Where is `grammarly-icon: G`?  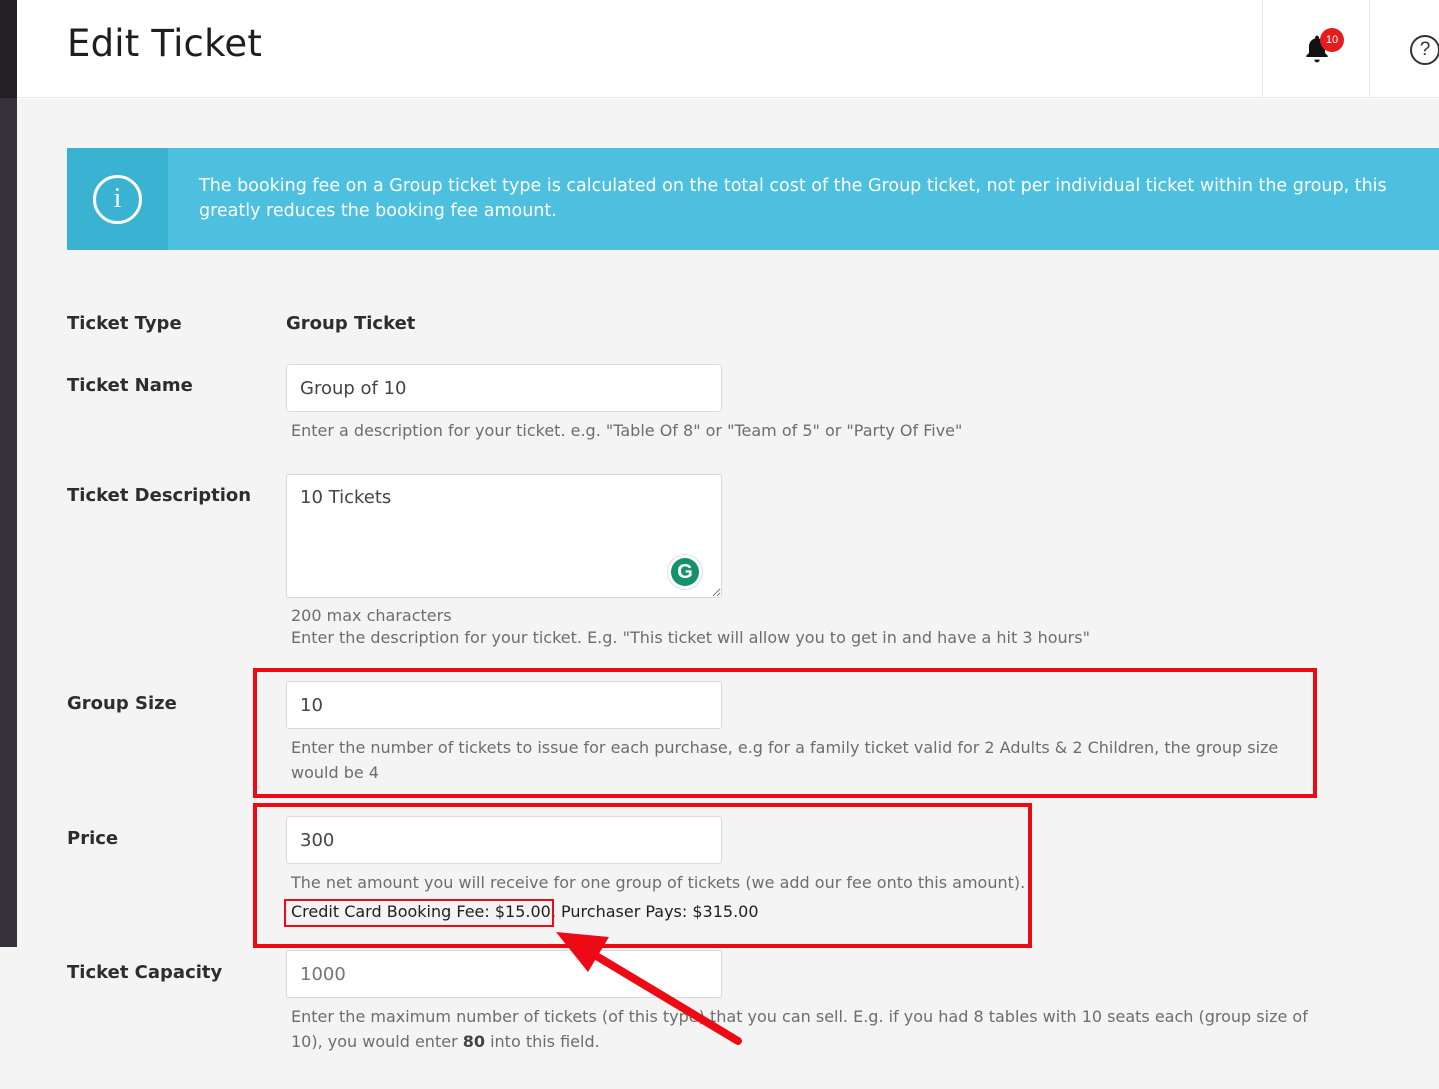 grammarly-icon: G is located at coordinates (685, 572).